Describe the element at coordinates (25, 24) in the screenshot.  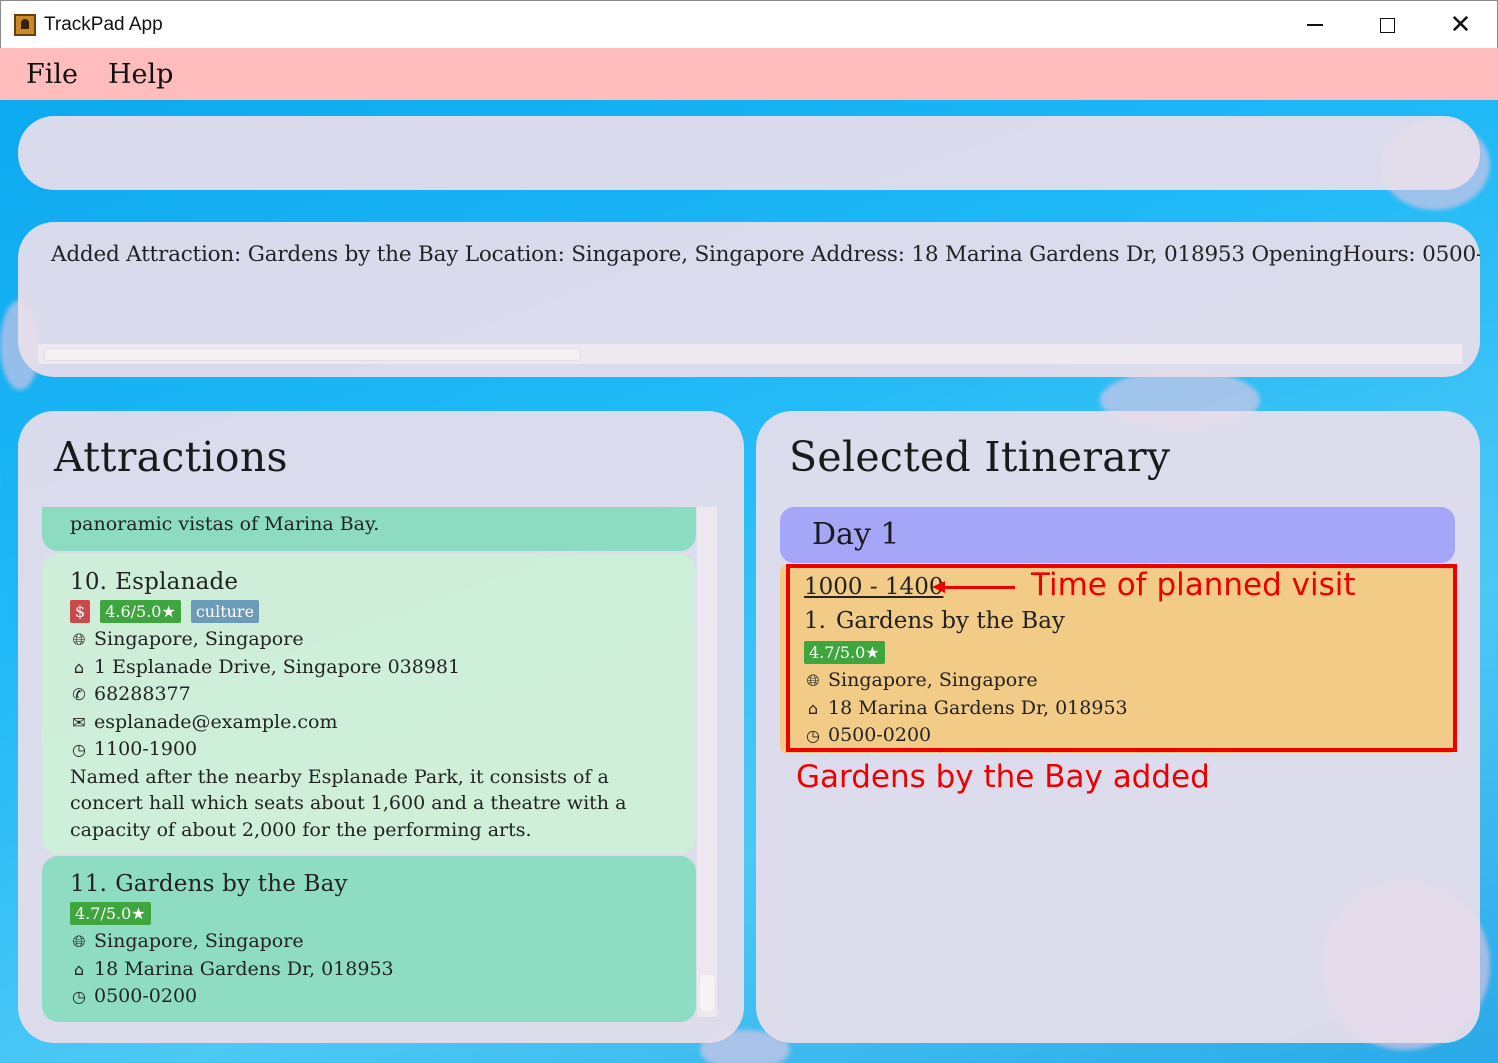
I see `app-icon` at that location.